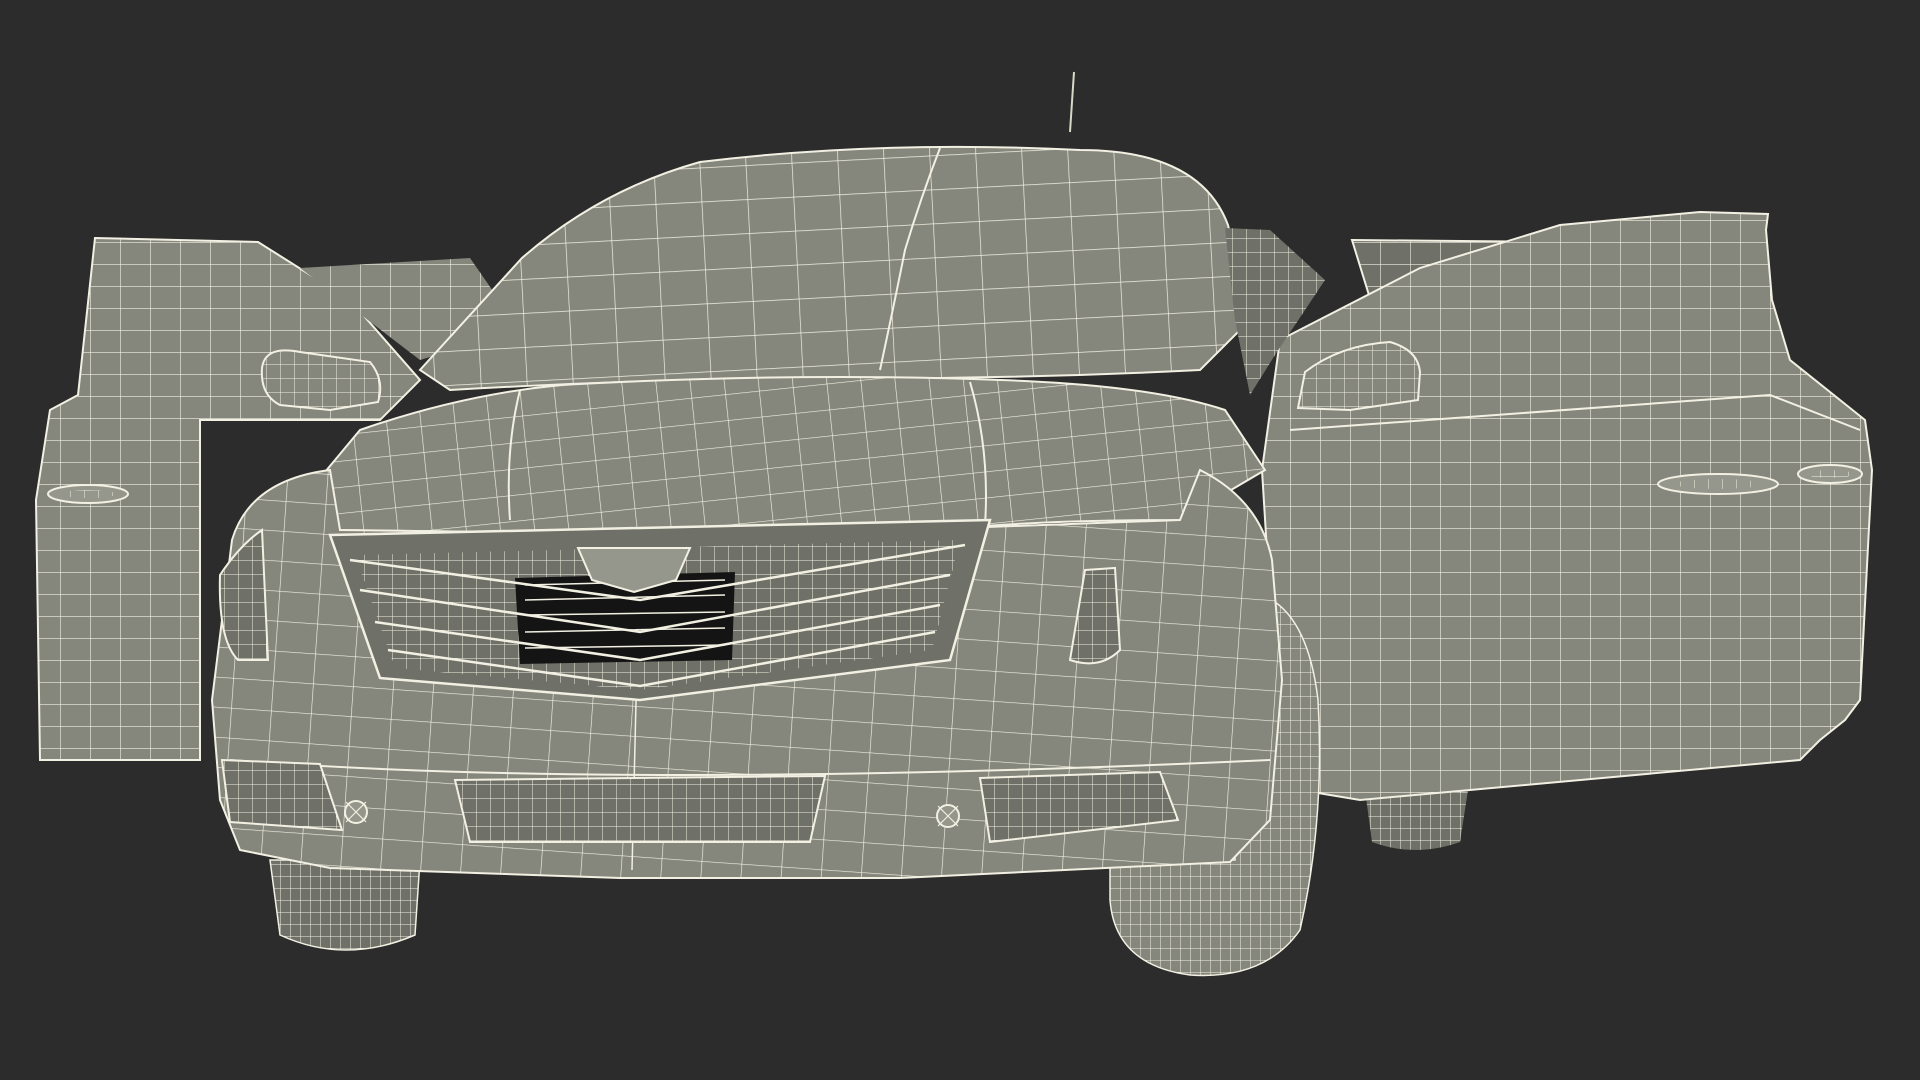  What do you see at coordinates (948, 816) in the screenshot?
I see `right-fog-light` at bounding box center [948, 816].